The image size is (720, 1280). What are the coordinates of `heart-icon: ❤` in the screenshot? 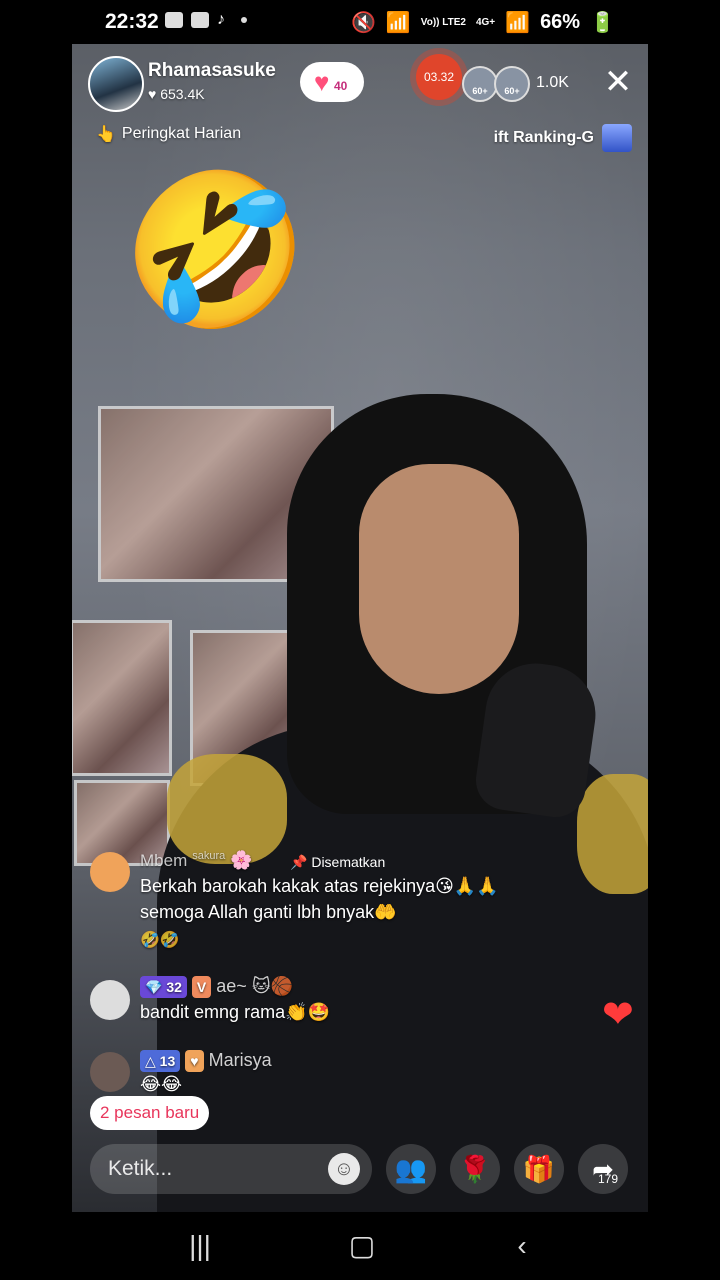 It's located at (618, 1015).